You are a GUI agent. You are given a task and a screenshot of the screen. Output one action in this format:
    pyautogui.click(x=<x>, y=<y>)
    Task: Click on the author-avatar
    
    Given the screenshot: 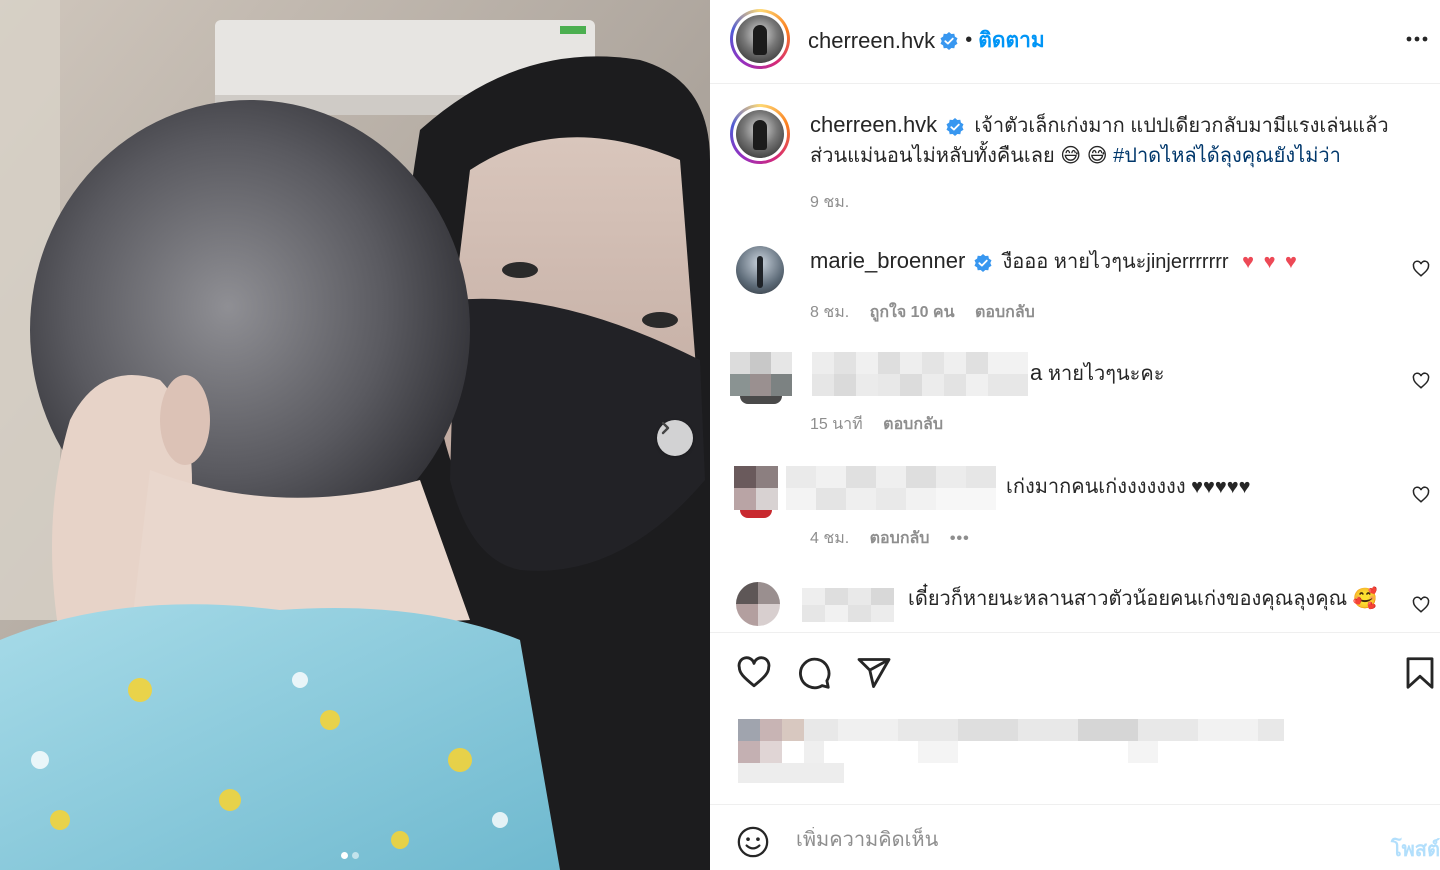 What is the action you would take?
    pyautogui.click(x=760, y=39)
    